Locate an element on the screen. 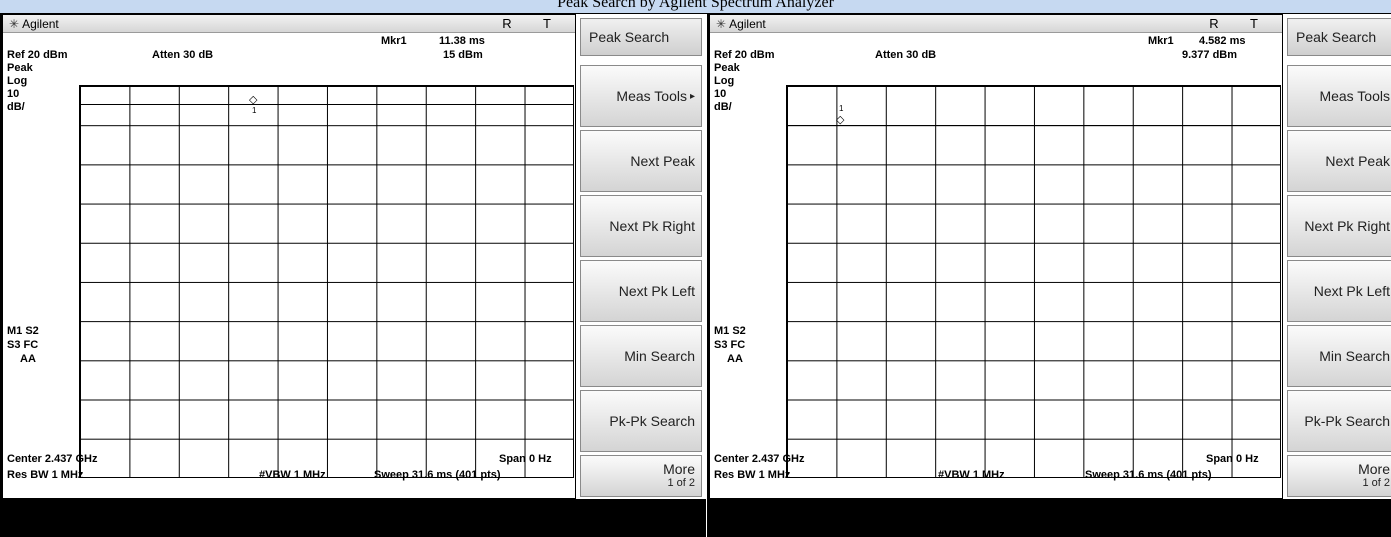 The width and height of the screenshot is (1391, 537). meas-tools-button: Meas Tools is located at coordinates (1339, 96).